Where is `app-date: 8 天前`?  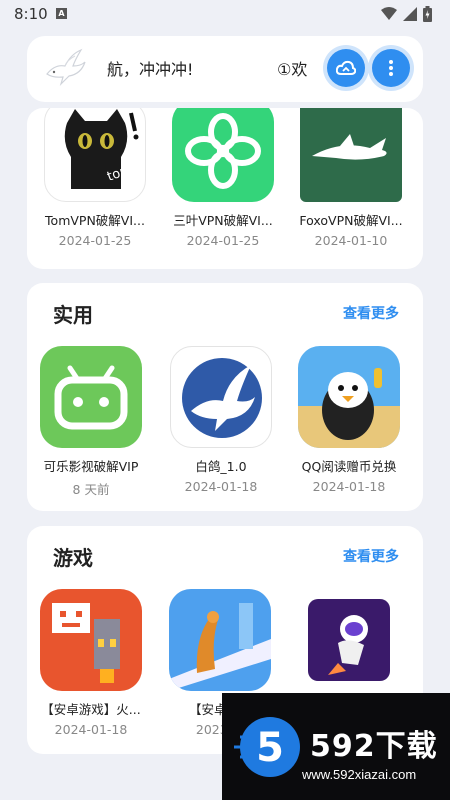 app-date: 8 天前 is located at coordinates (91, 489).